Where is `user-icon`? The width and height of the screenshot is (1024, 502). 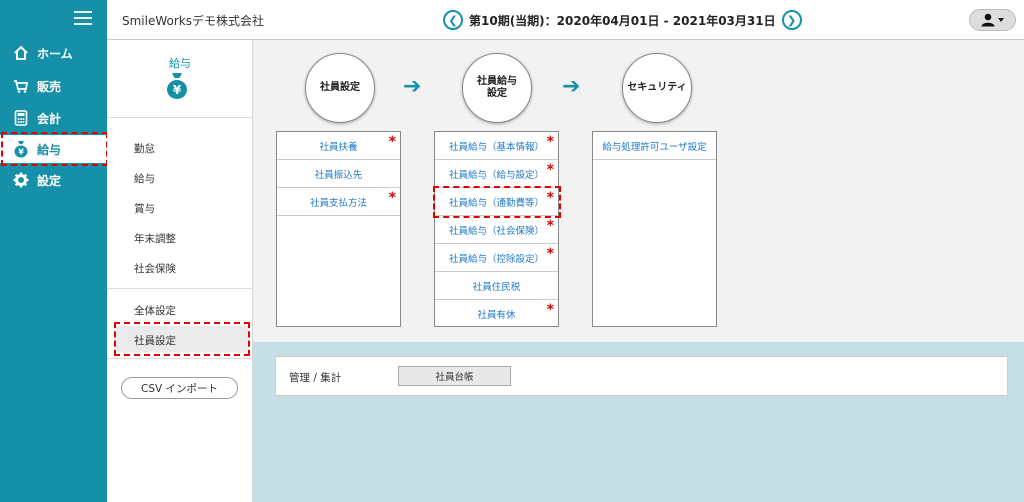
user-icon is located at coordinates (992, 20).